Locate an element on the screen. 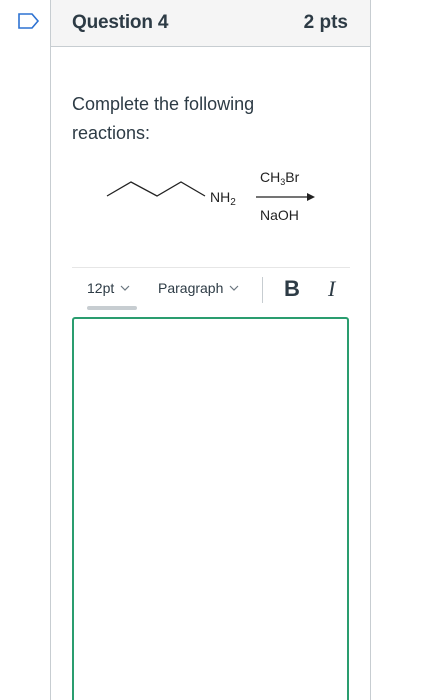 This screenshot has width=433, height=700. font-size-dropdown: 12pt is located at coordinates (108, 288).